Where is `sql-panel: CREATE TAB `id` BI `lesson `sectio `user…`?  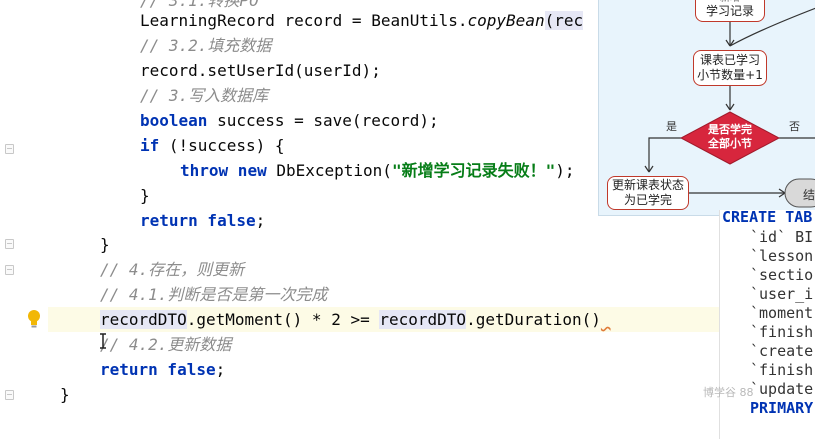
sql-panel: CREATE TAB `id` BI `lesson `sectio `user… is located at coordinates (767, 323).